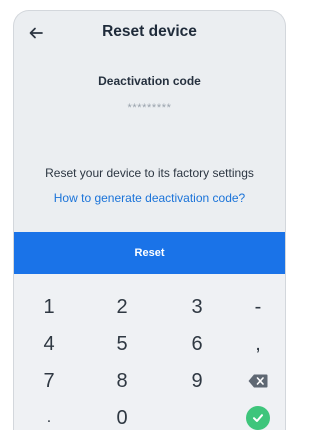  I want to click on key-6: 6, so click(197, 344).